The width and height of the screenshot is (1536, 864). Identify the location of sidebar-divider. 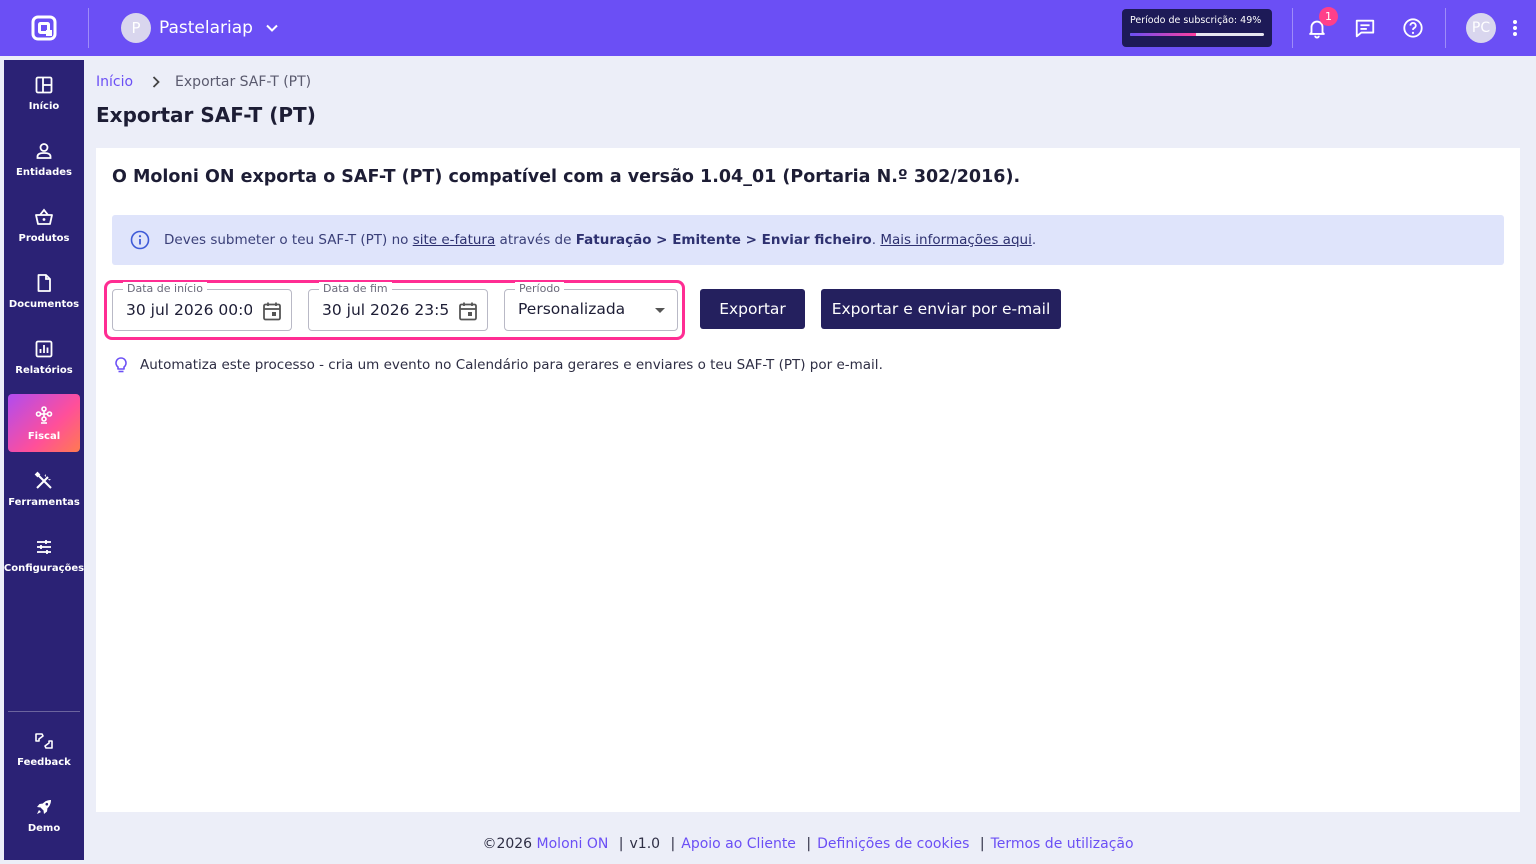
(44, 711).